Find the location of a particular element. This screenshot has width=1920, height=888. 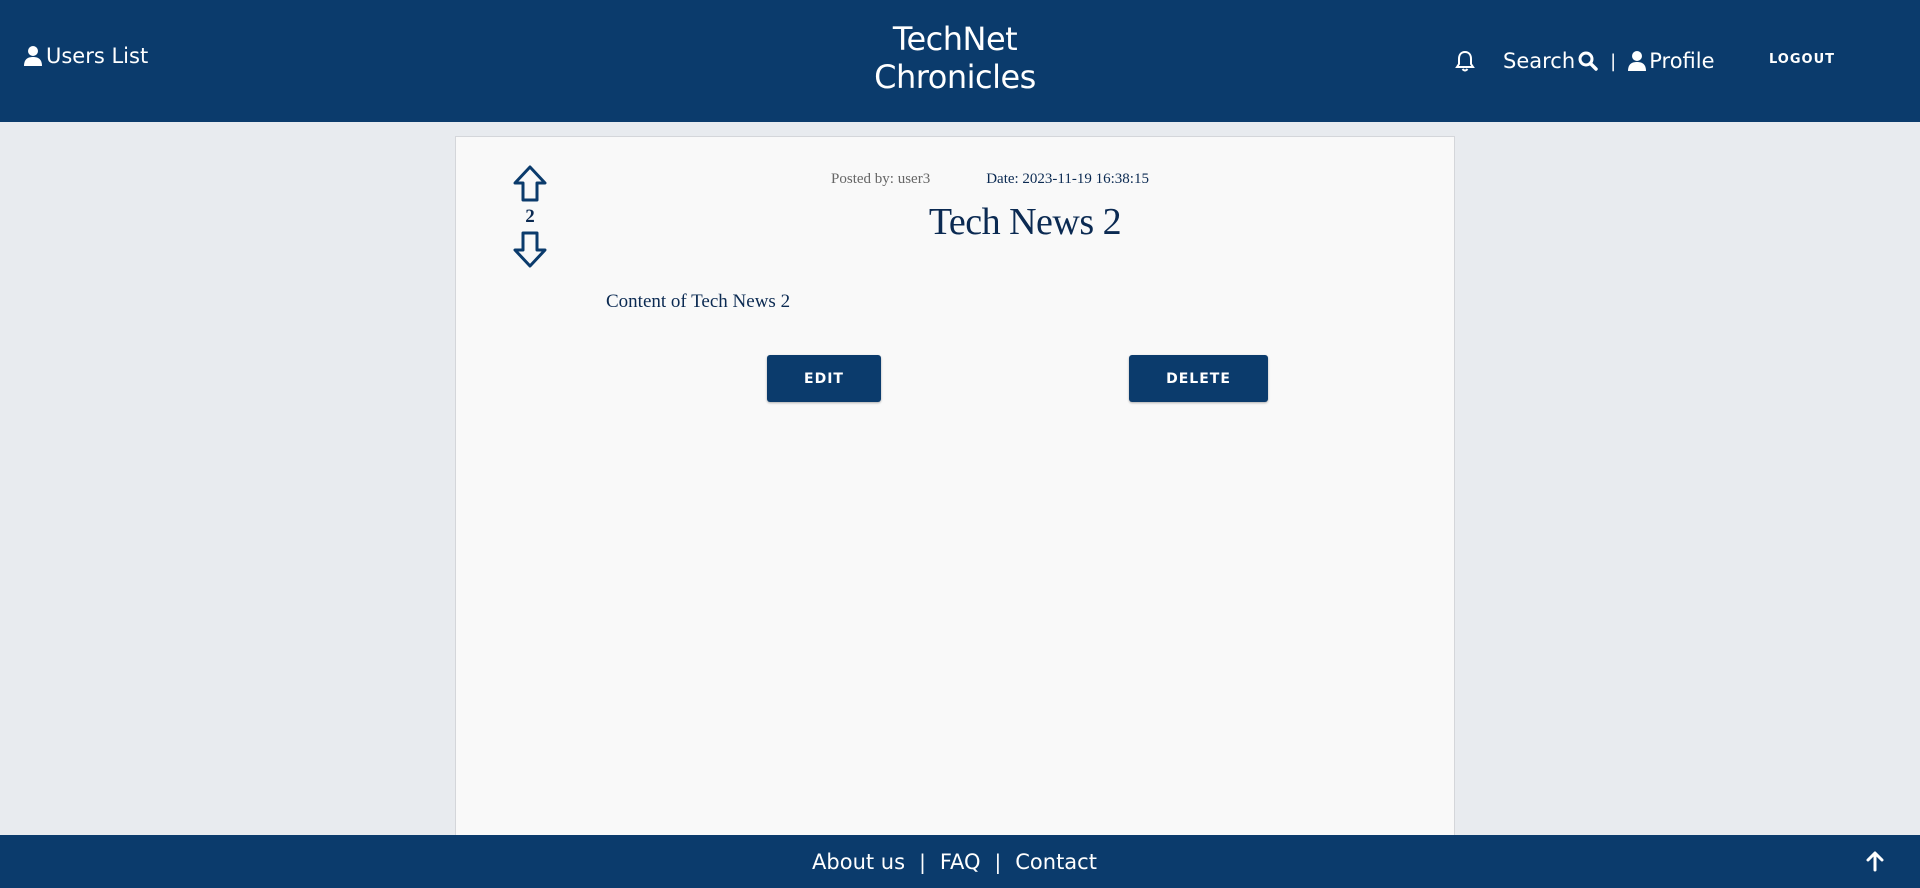

bell-icon is located at coordinates (1465, 61).